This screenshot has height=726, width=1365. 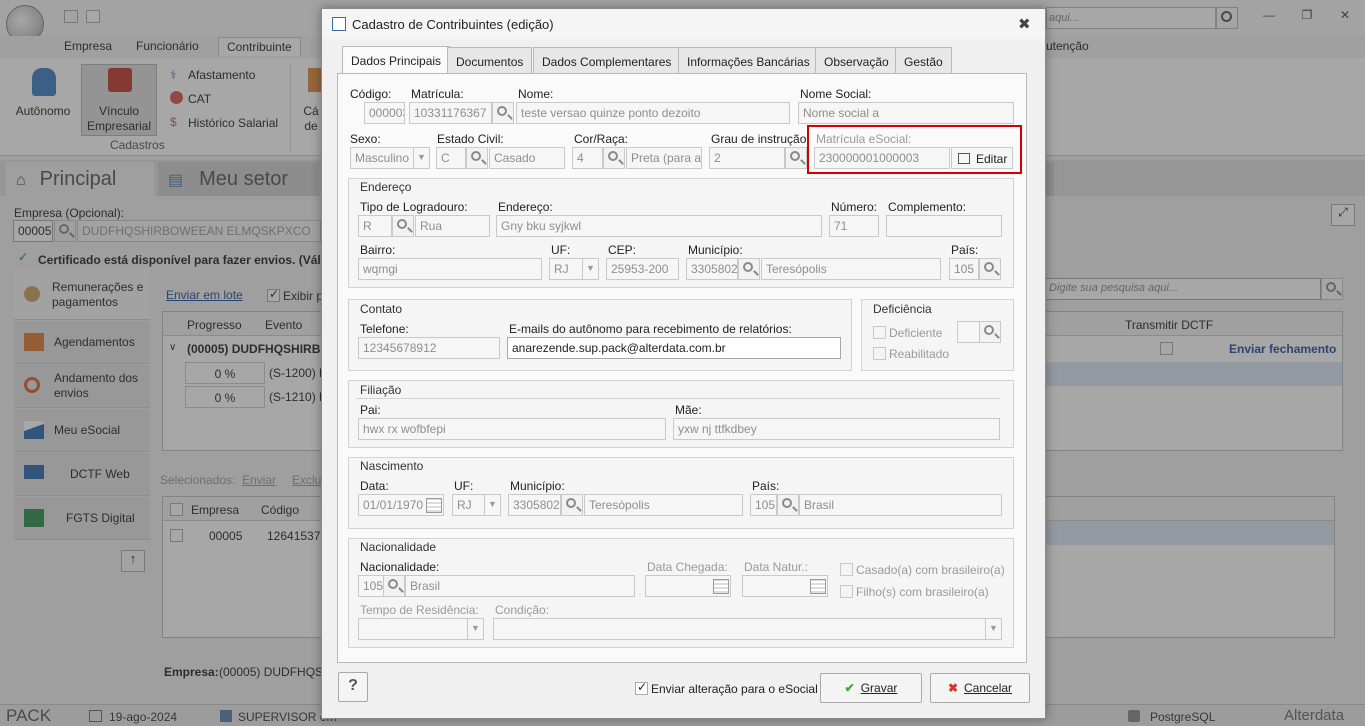 What do you see at coordinates (980, 688) in the screenshot?
I see `cancelar-button: ✖ Cancelar` at bounding box center [980, 688].